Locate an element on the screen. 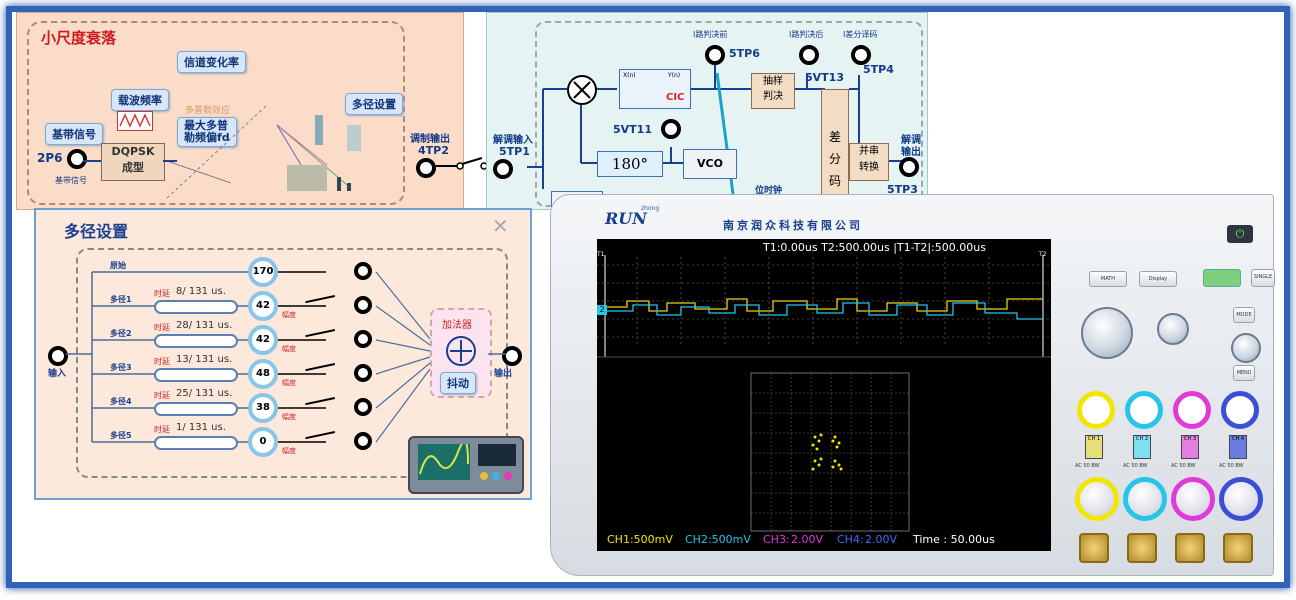  horizontal-position-knob is located at coordinates (1107, 333).